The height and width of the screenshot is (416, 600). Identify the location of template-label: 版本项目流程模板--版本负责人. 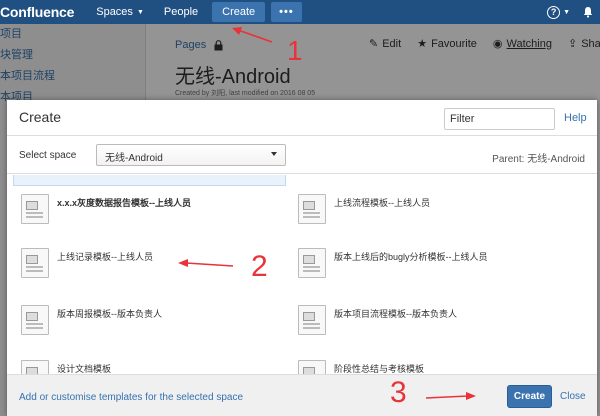
(395, 314).